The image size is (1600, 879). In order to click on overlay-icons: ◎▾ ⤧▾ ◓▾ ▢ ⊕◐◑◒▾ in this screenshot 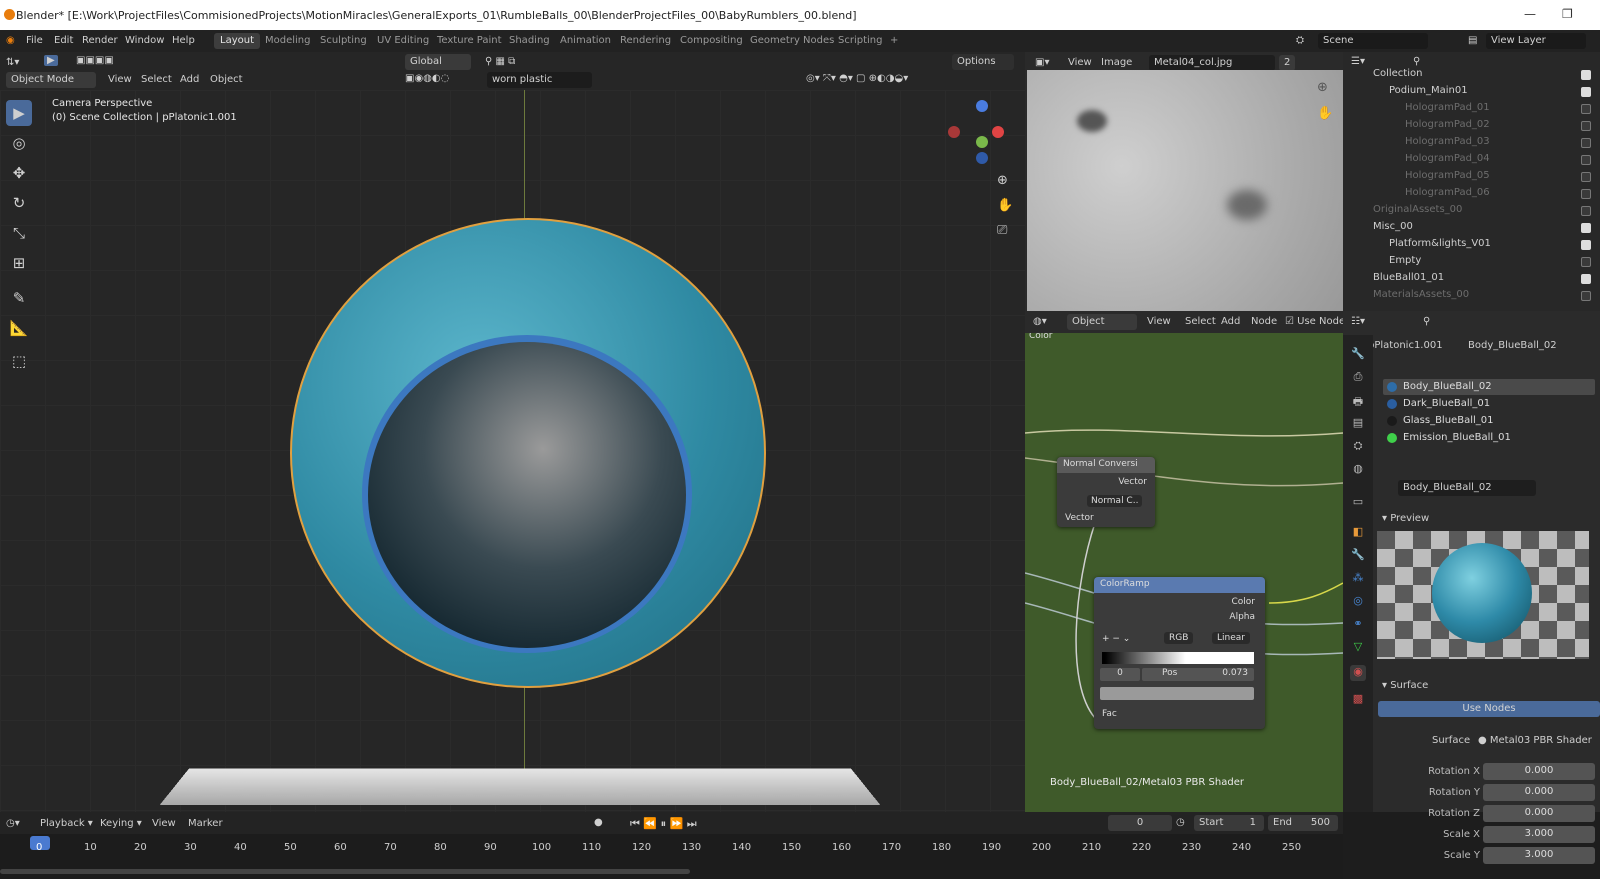, I will do `click(857, 78)`.